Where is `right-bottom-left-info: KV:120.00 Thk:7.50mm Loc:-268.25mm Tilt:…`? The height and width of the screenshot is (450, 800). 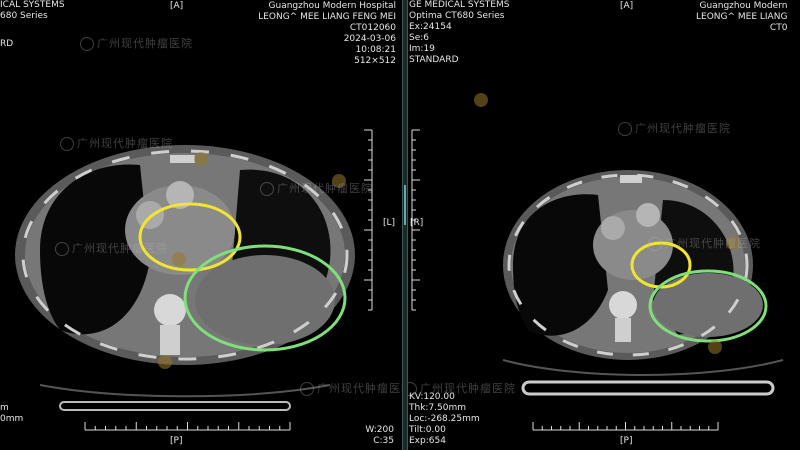
right-bottom-left-info: KV:120.00 Thk:7.50mm Loc:-268.25mm Tilt:… is located at coordinates (444, 419).